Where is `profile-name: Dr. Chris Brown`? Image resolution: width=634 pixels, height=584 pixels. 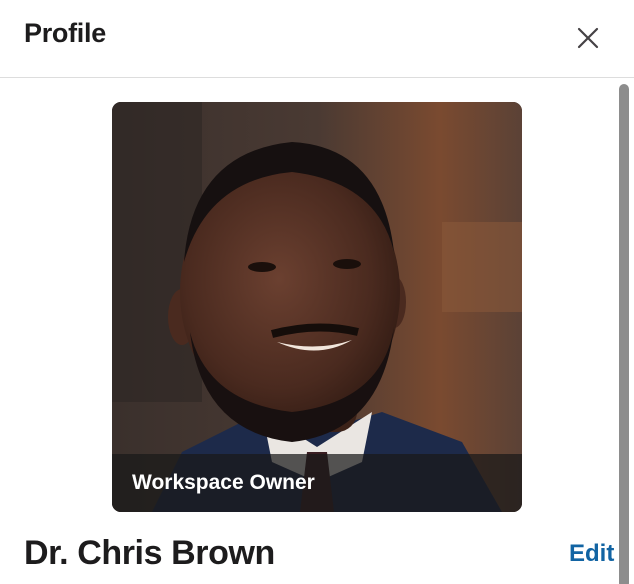 profile-name: Dr. Chris Brown is located at coordinates (149, 553).